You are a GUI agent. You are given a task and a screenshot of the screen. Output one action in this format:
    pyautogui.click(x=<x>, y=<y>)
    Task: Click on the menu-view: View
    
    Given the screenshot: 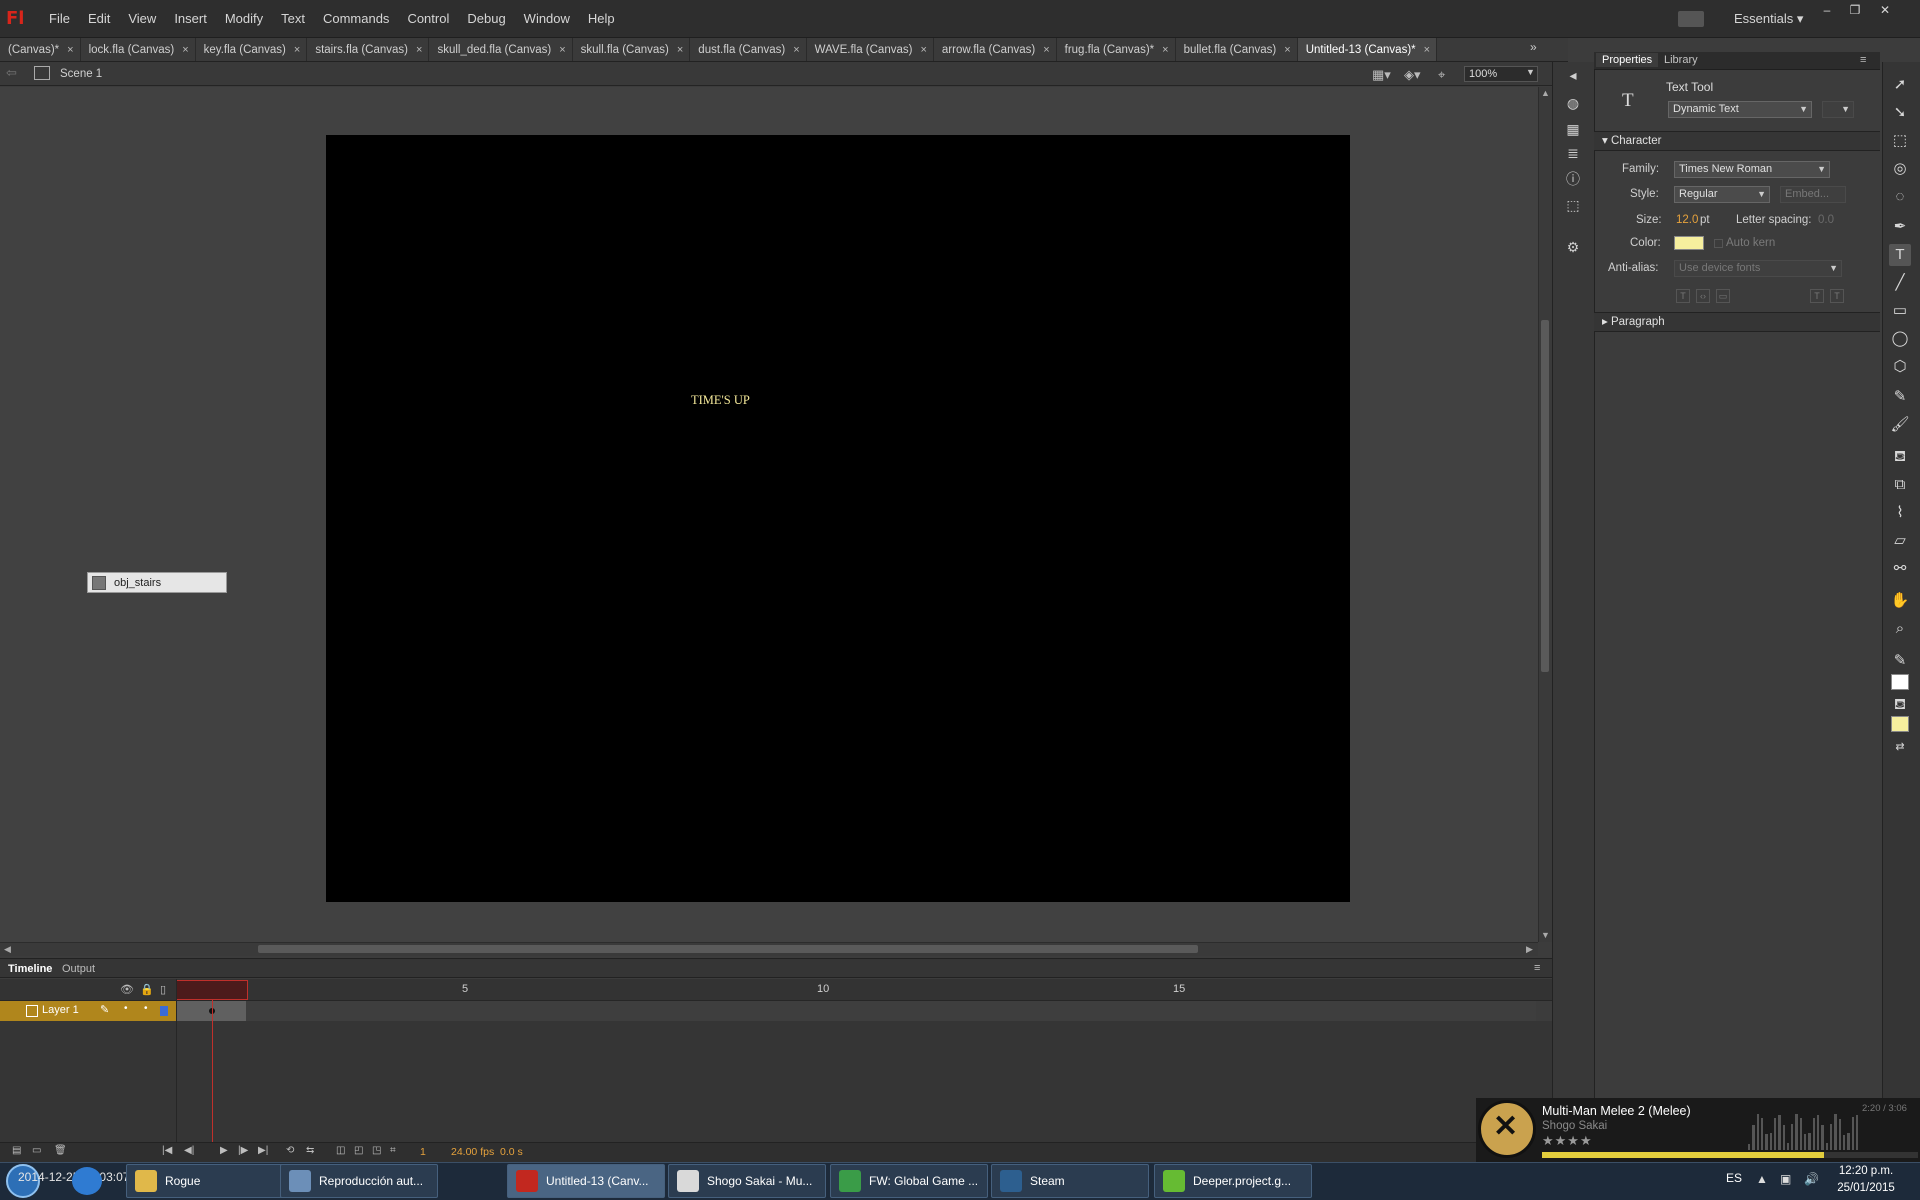 What is the action you would take?
    pyautogui.click(x=142, y=19)
    